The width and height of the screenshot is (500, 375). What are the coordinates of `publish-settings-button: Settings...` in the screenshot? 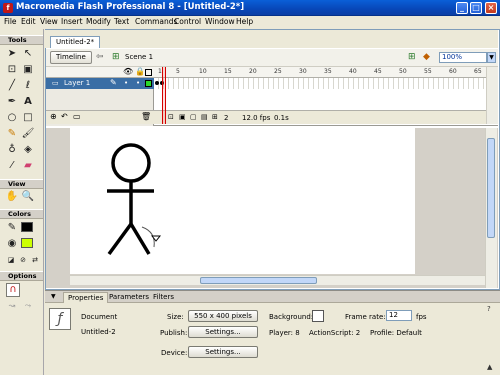 It's located at (223, 332).